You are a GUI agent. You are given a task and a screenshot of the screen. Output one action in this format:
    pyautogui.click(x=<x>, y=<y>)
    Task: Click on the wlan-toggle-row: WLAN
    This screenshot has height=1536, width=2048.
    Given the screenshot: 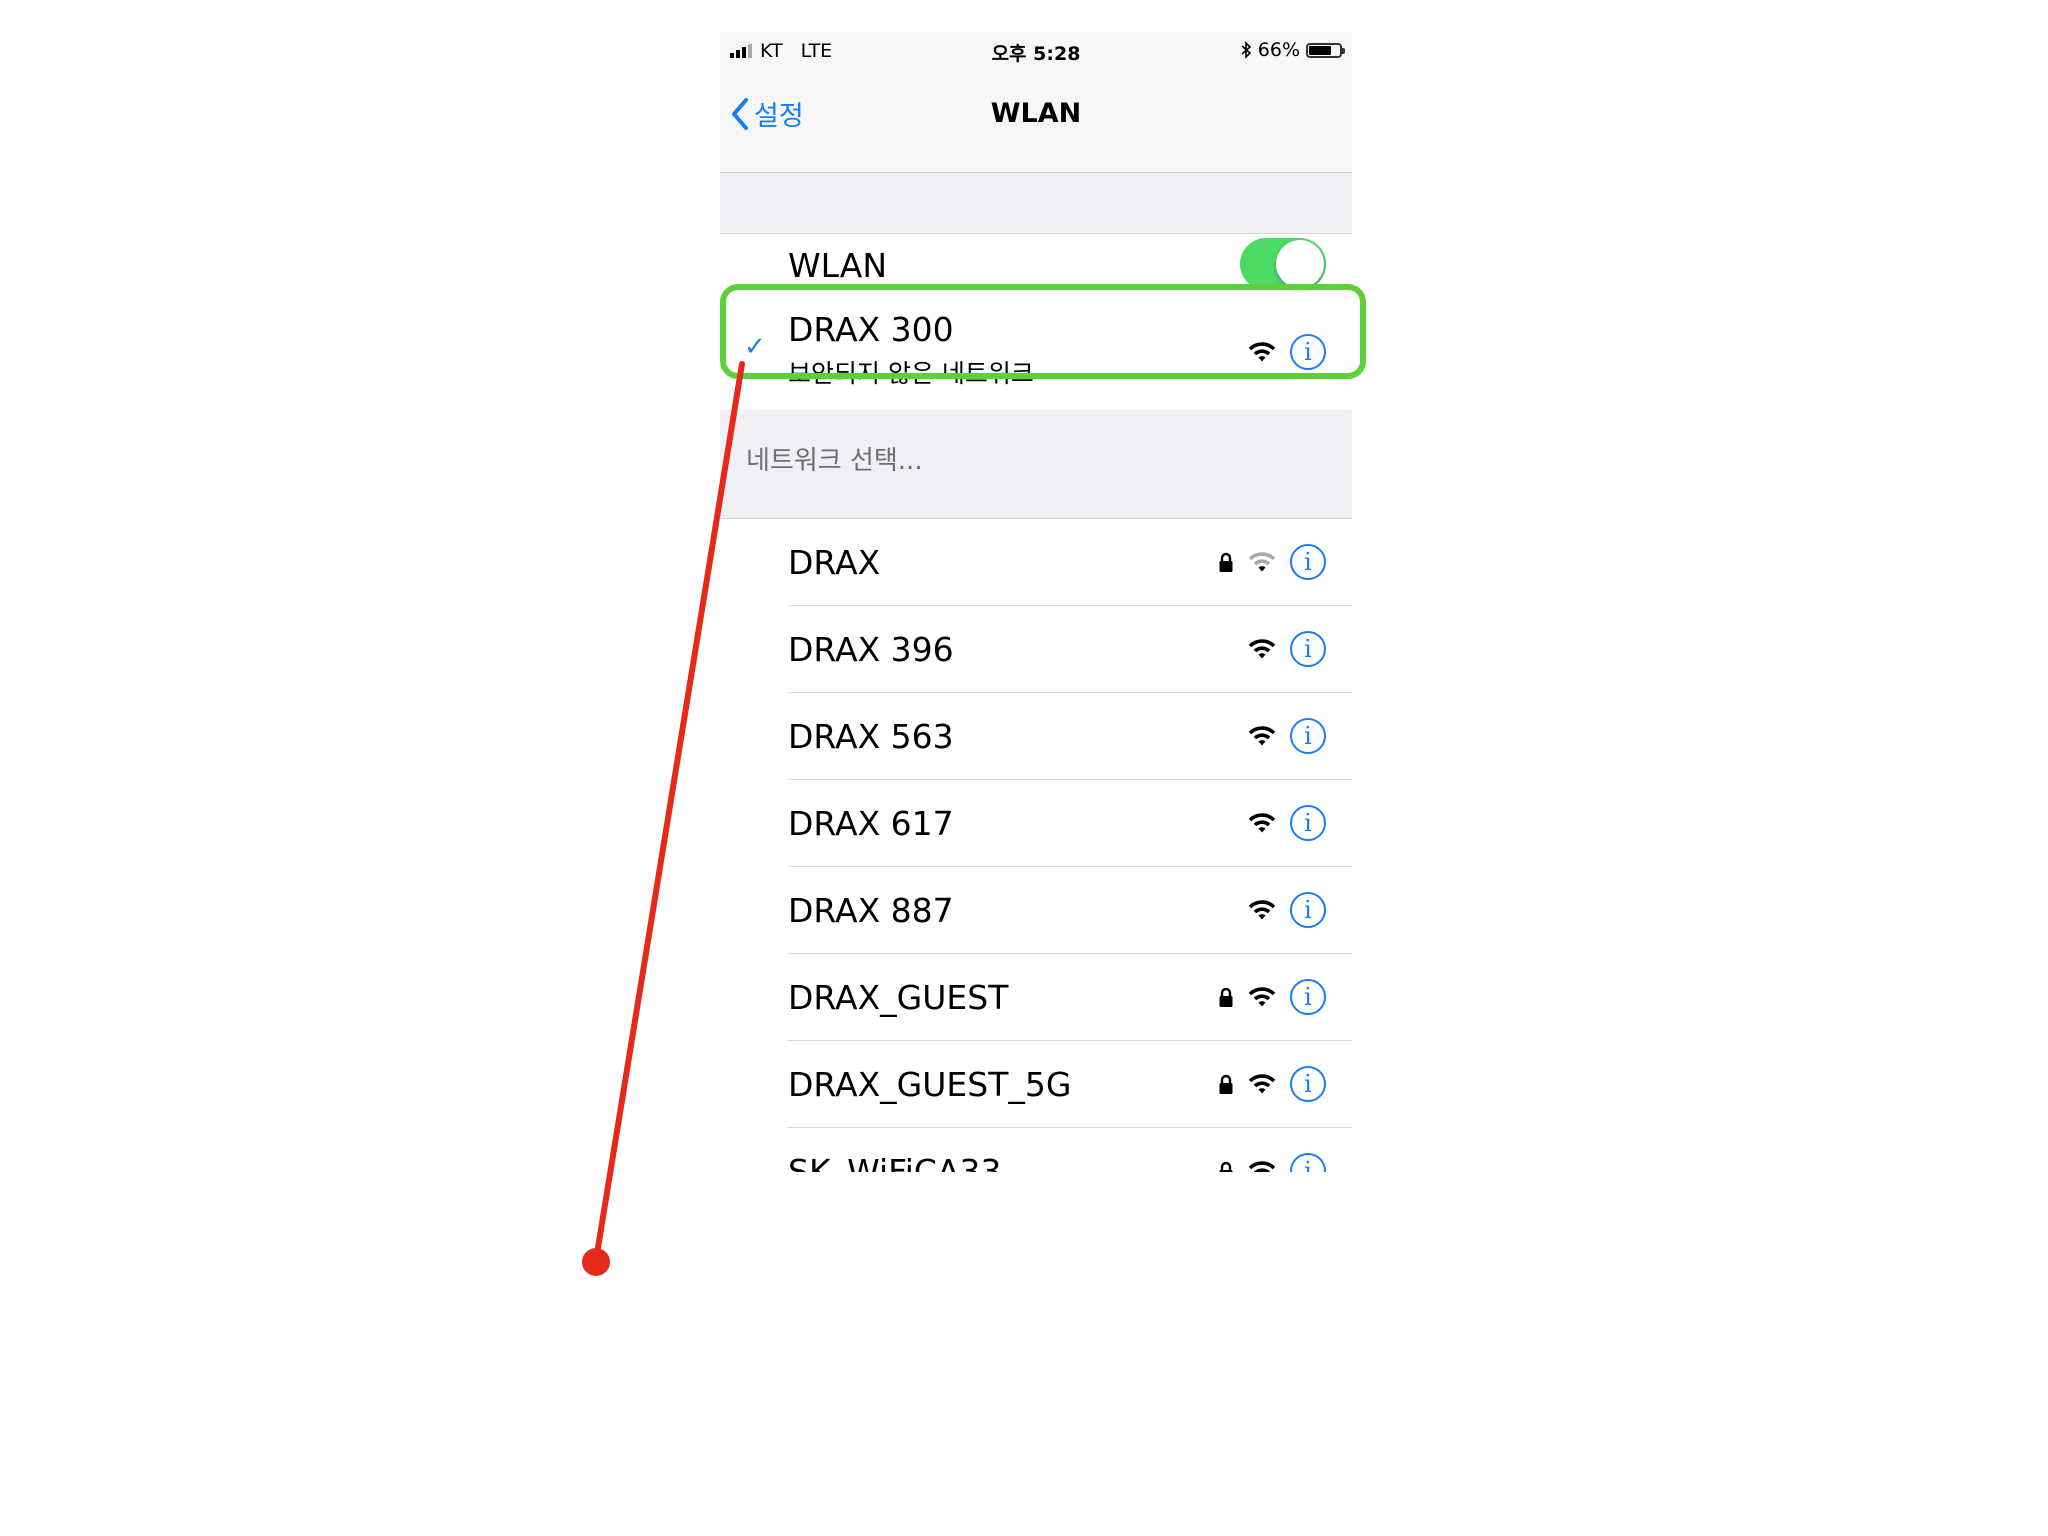 What is the action you would take?
    pyautogui.click(x=1036, y=264)
    